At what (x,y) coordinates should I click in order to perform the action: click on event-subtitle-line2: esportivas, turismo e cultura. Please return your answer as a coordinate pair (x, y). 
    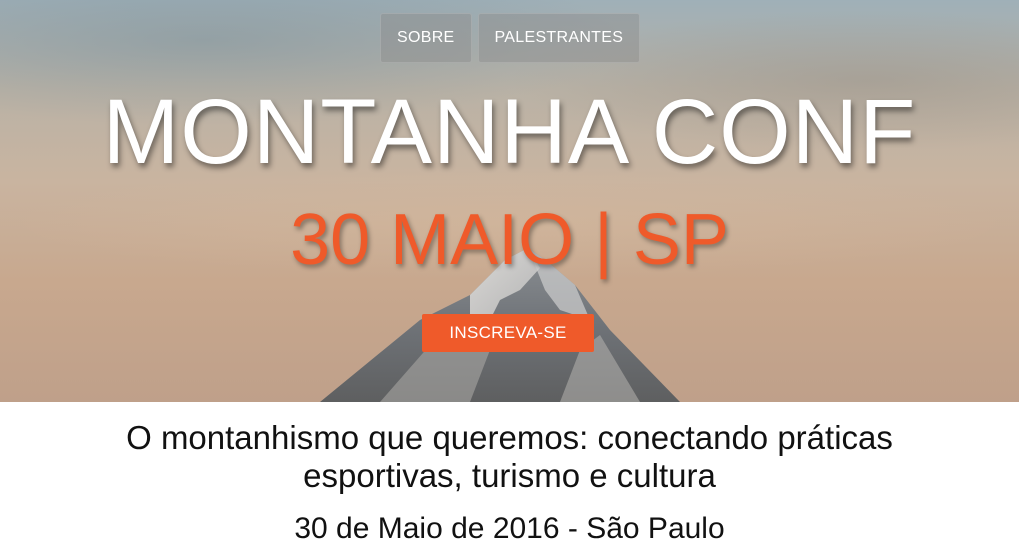
    Looking at the image, I should click on (509, 475).